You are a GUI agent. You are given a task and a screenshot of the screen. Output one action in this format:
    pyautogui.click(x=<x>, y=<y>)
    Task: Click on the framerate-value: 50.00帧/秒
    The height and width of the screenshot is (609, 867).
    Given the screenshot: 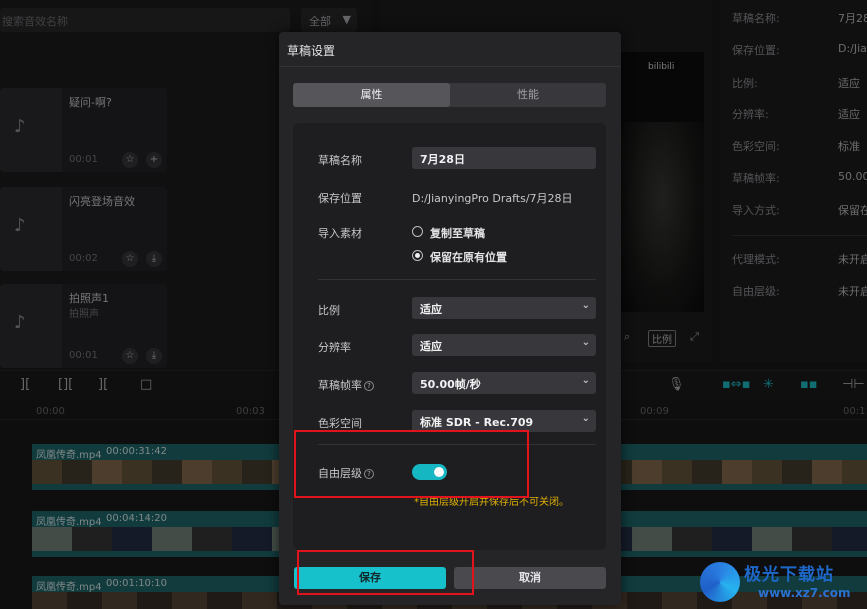 What is the action you would take?
    pyautogui.click(x=450, y=384)
    